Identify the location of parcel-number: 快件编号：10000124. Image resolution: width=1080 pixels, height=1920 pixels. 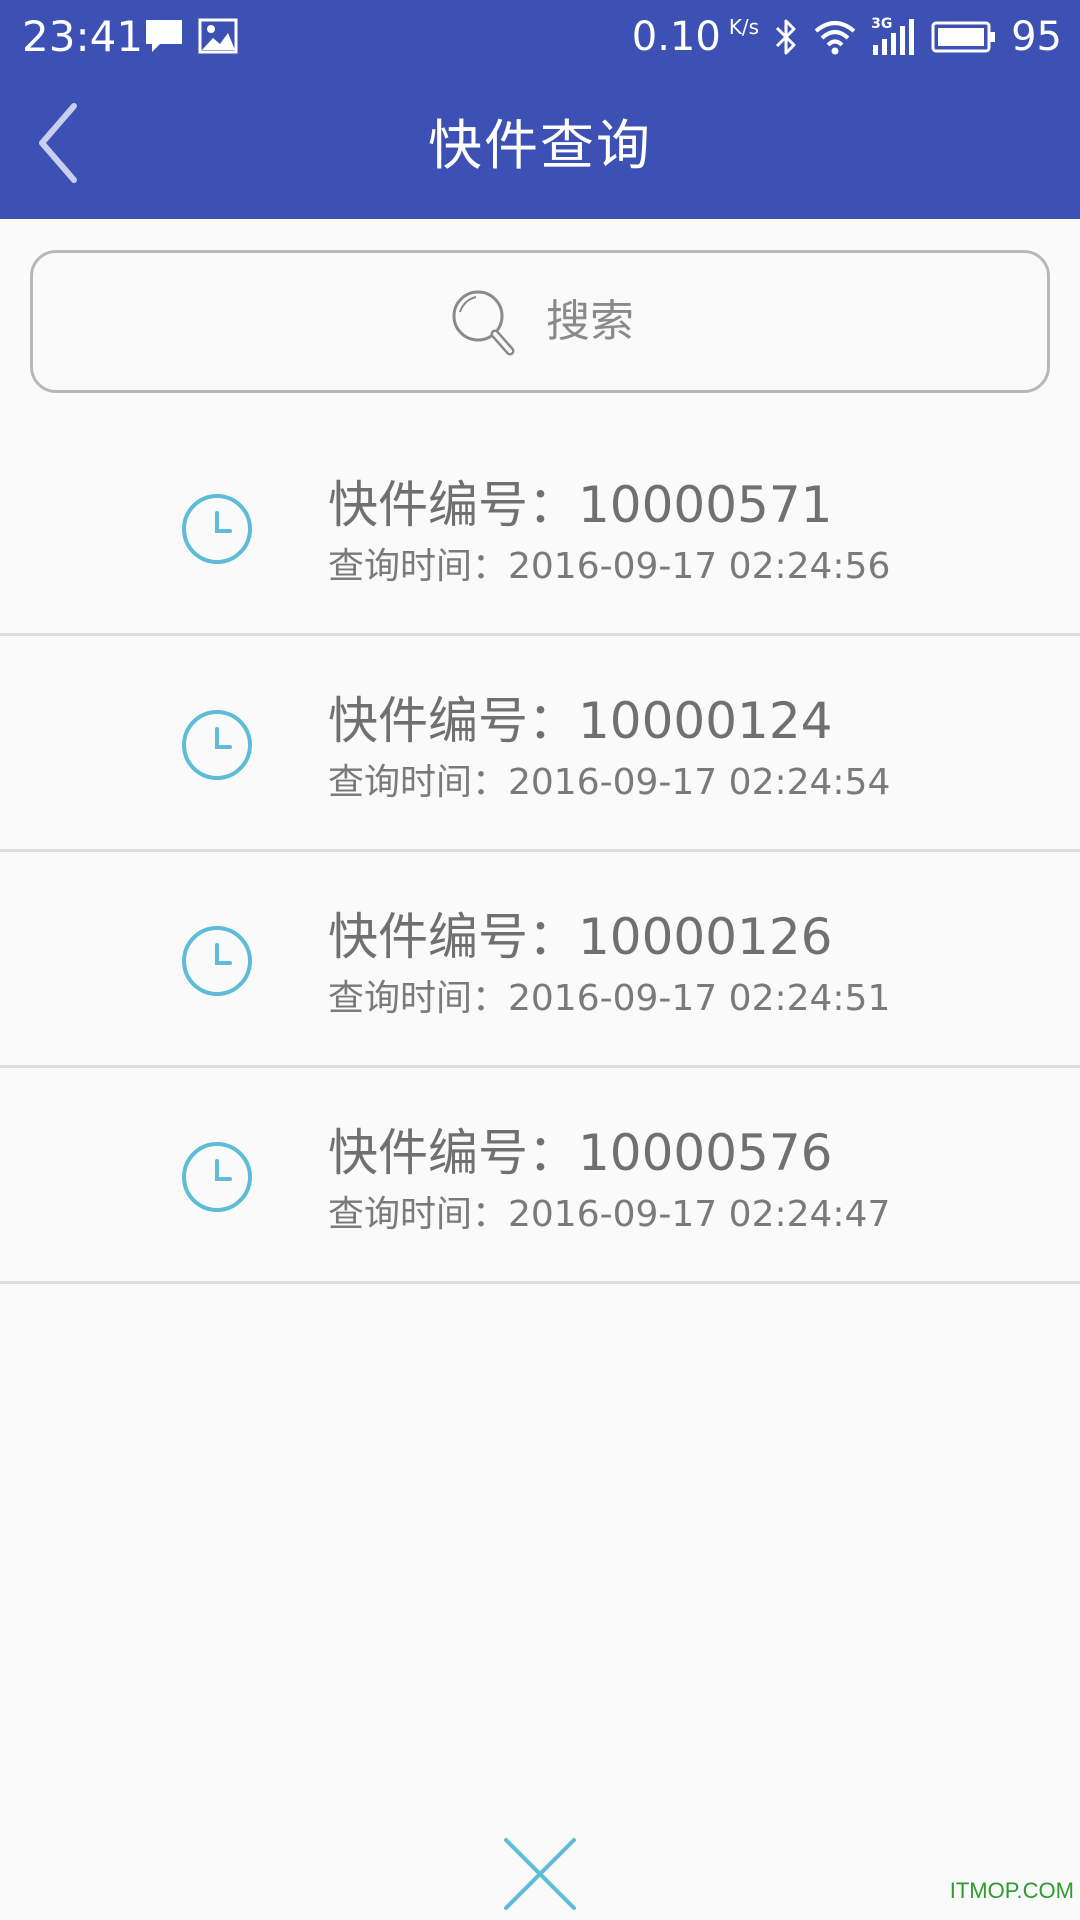
(580, 721).